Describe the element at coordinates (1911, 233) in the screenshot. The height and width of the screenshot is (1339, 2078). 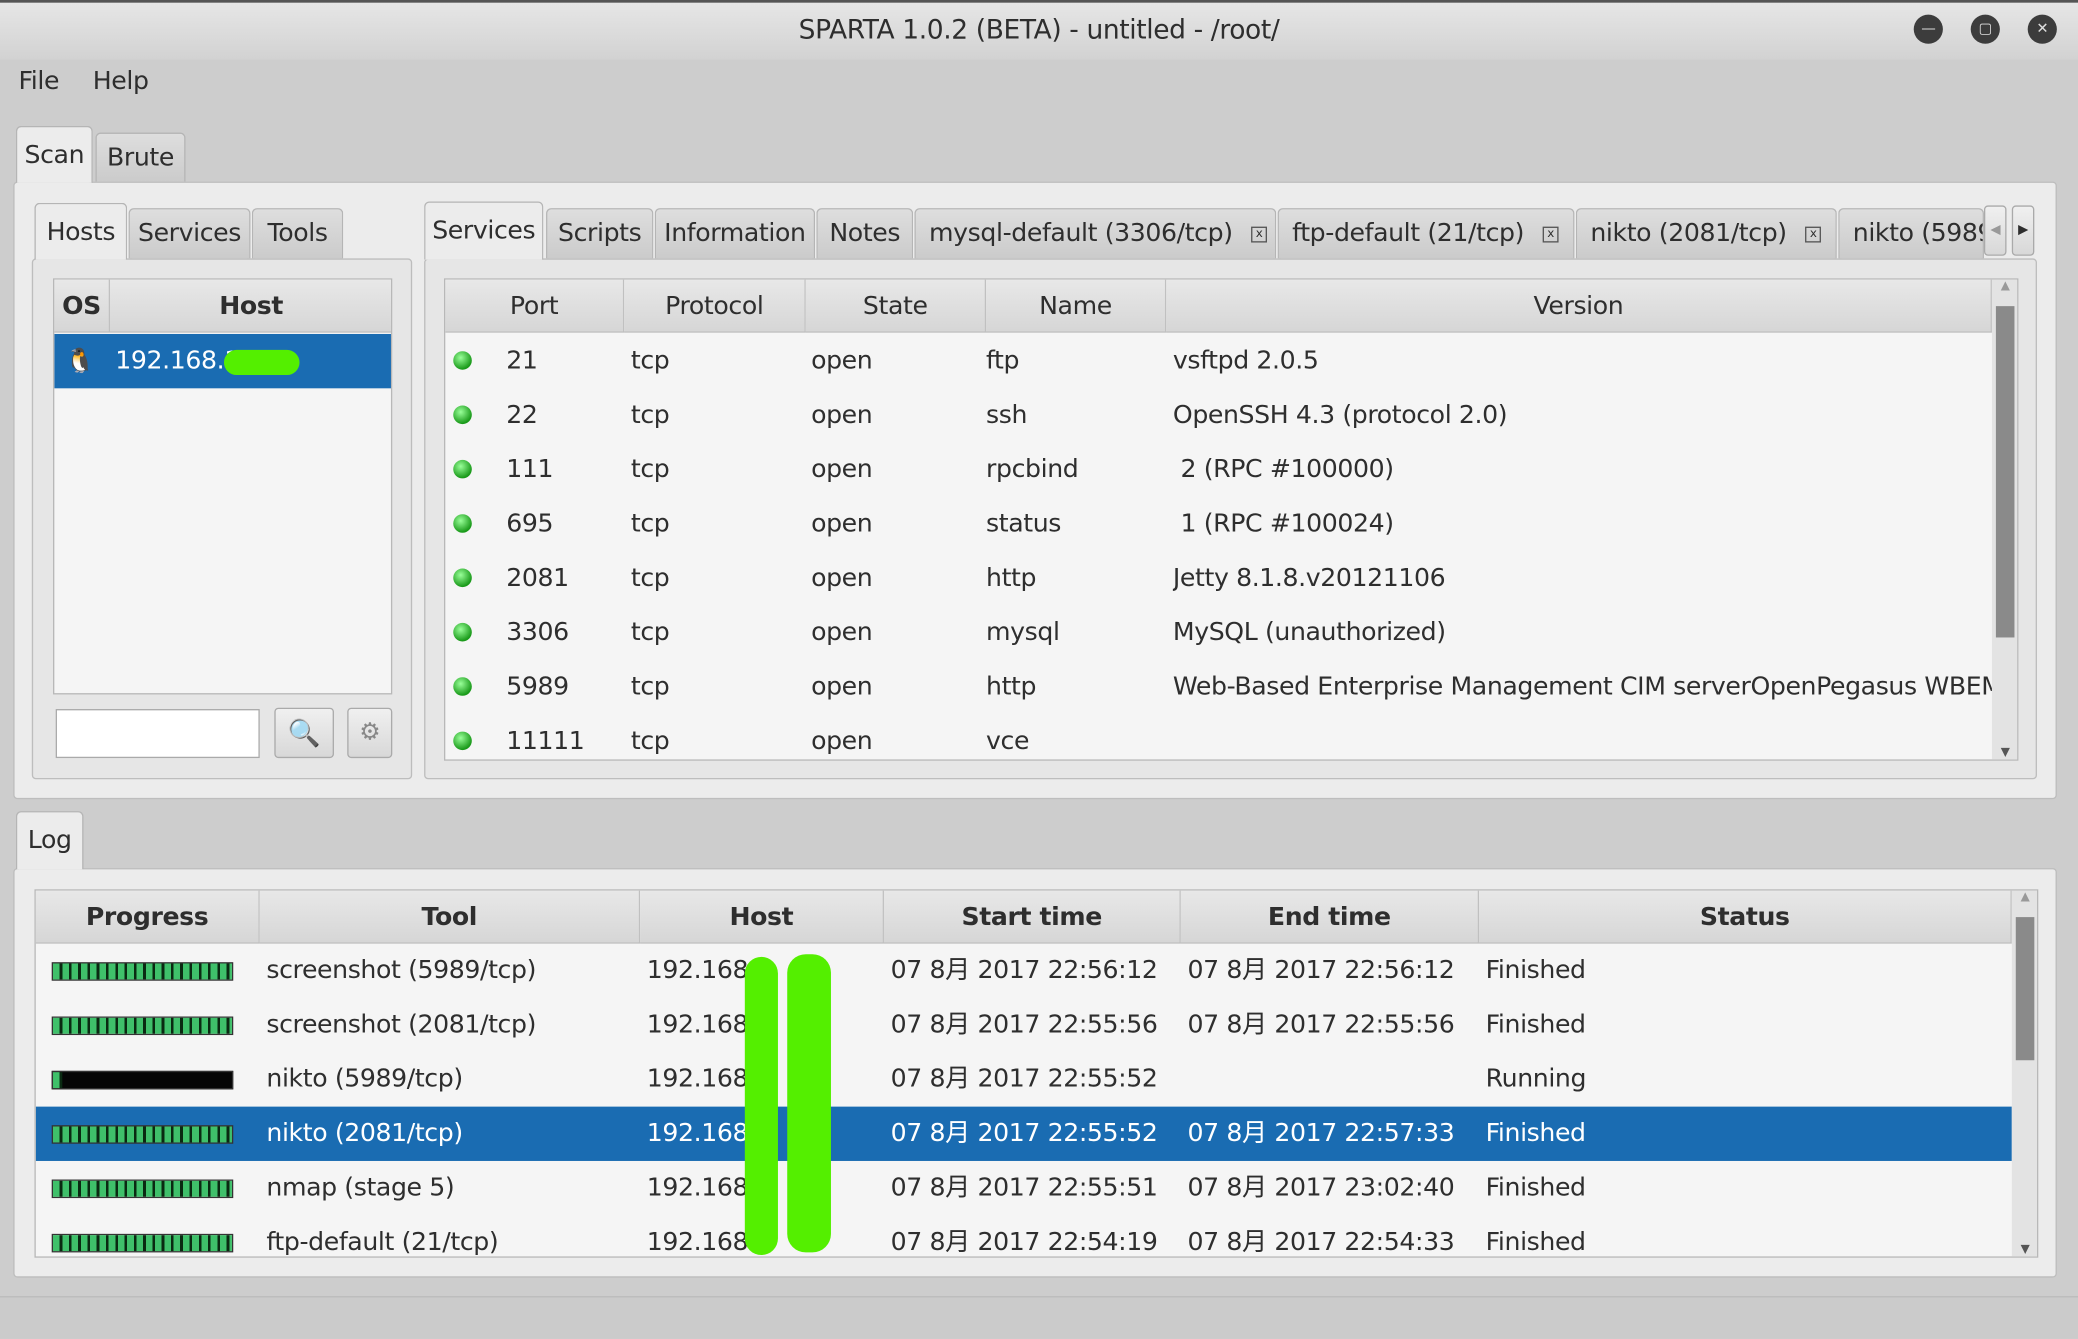
I see `tab-nikto-5989: nikto (5989` at that location.